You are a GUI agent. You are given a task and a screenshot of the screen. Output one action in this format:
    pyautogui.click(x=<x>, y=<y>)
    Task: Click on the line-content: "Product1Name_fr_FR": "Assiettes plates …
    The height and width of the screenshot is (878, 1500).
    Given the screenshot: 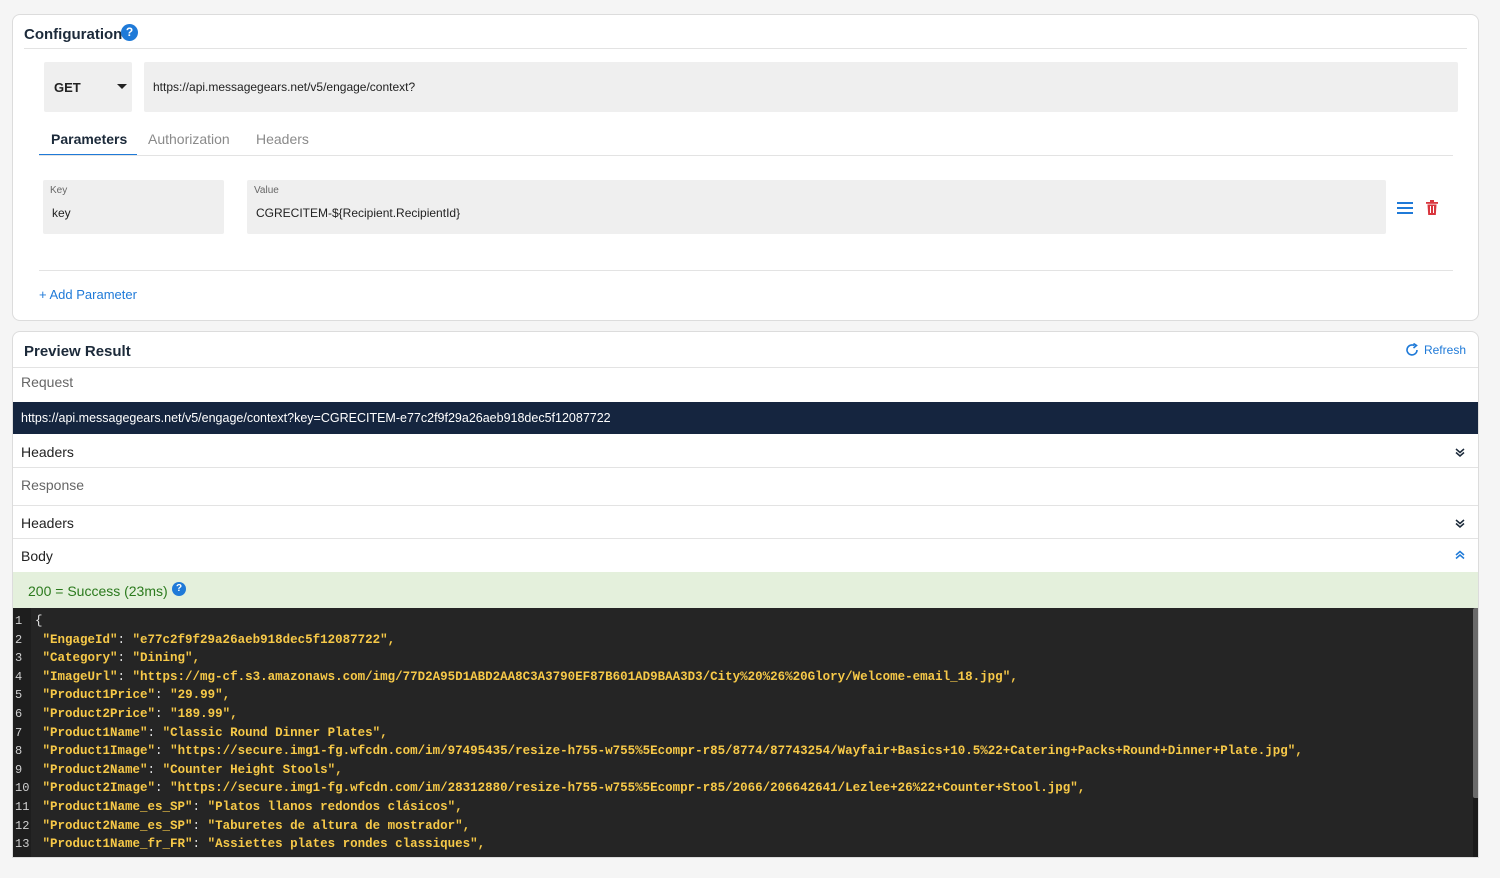 What is the action you would take?
    pyautogui.click(x=264, y=844)
    